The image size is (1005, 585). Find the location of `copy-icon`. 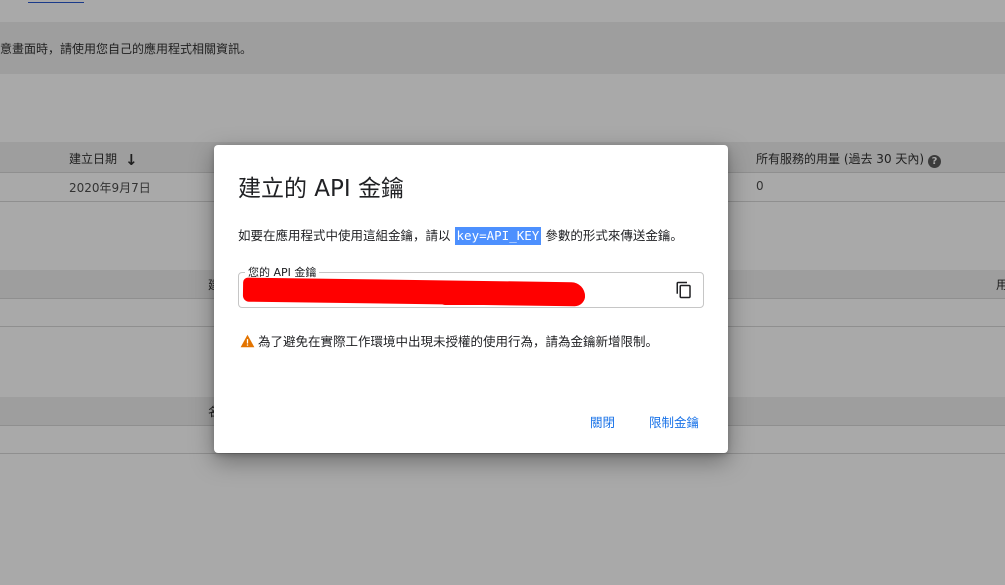

copy-icon is located at coordinates (684, 290).